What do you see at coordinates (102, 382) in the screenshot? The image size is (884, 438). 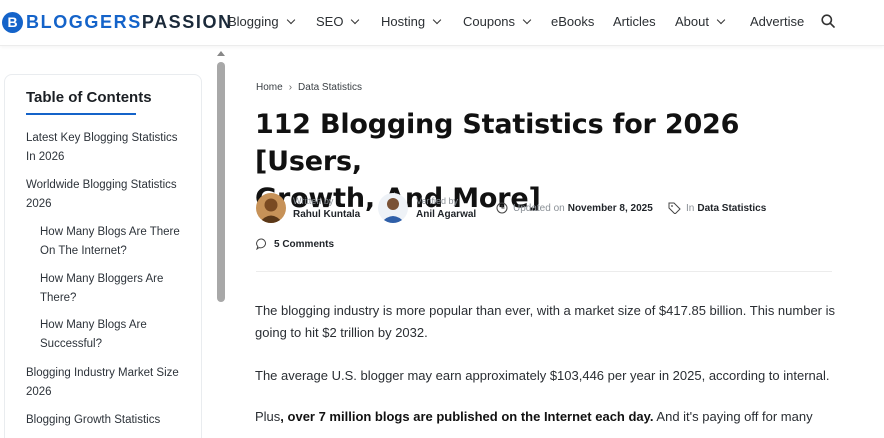 I see `toc-item: Blogging Industry Market Size 2026` at bounding box center [102, 382].